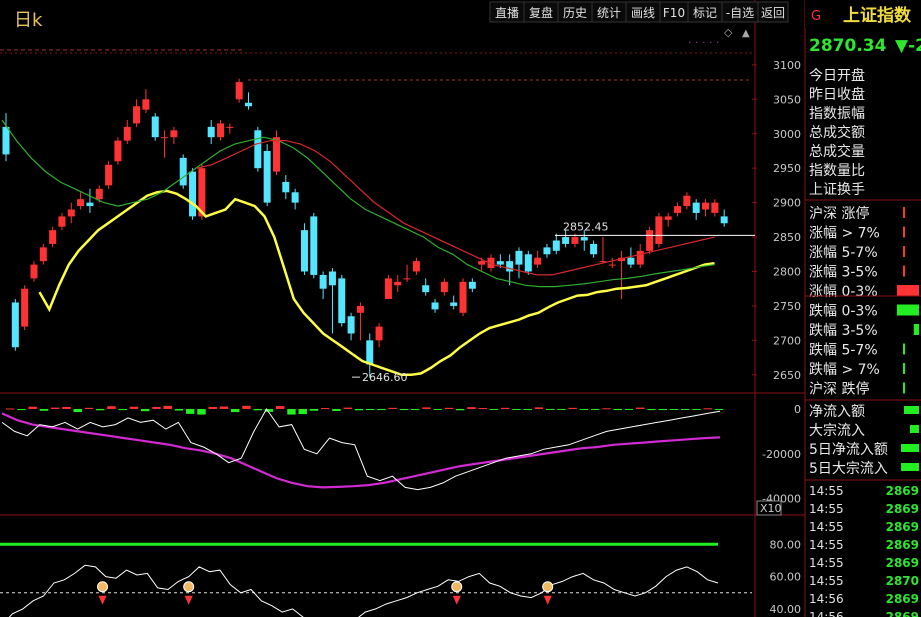 Image resolution: width=921 pixels, height=617 pixels. What do you see at coordinates (844, 234) in the screenshot?
I see `stat-label-1: 涨幅 > 7%` at bounding box center [844, 234].